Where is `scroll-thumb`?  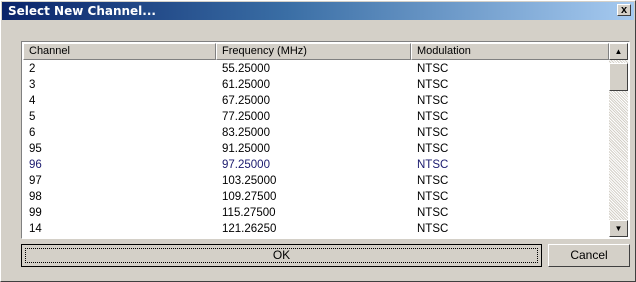
scroll-thumb is located at coordinates (618, 77).